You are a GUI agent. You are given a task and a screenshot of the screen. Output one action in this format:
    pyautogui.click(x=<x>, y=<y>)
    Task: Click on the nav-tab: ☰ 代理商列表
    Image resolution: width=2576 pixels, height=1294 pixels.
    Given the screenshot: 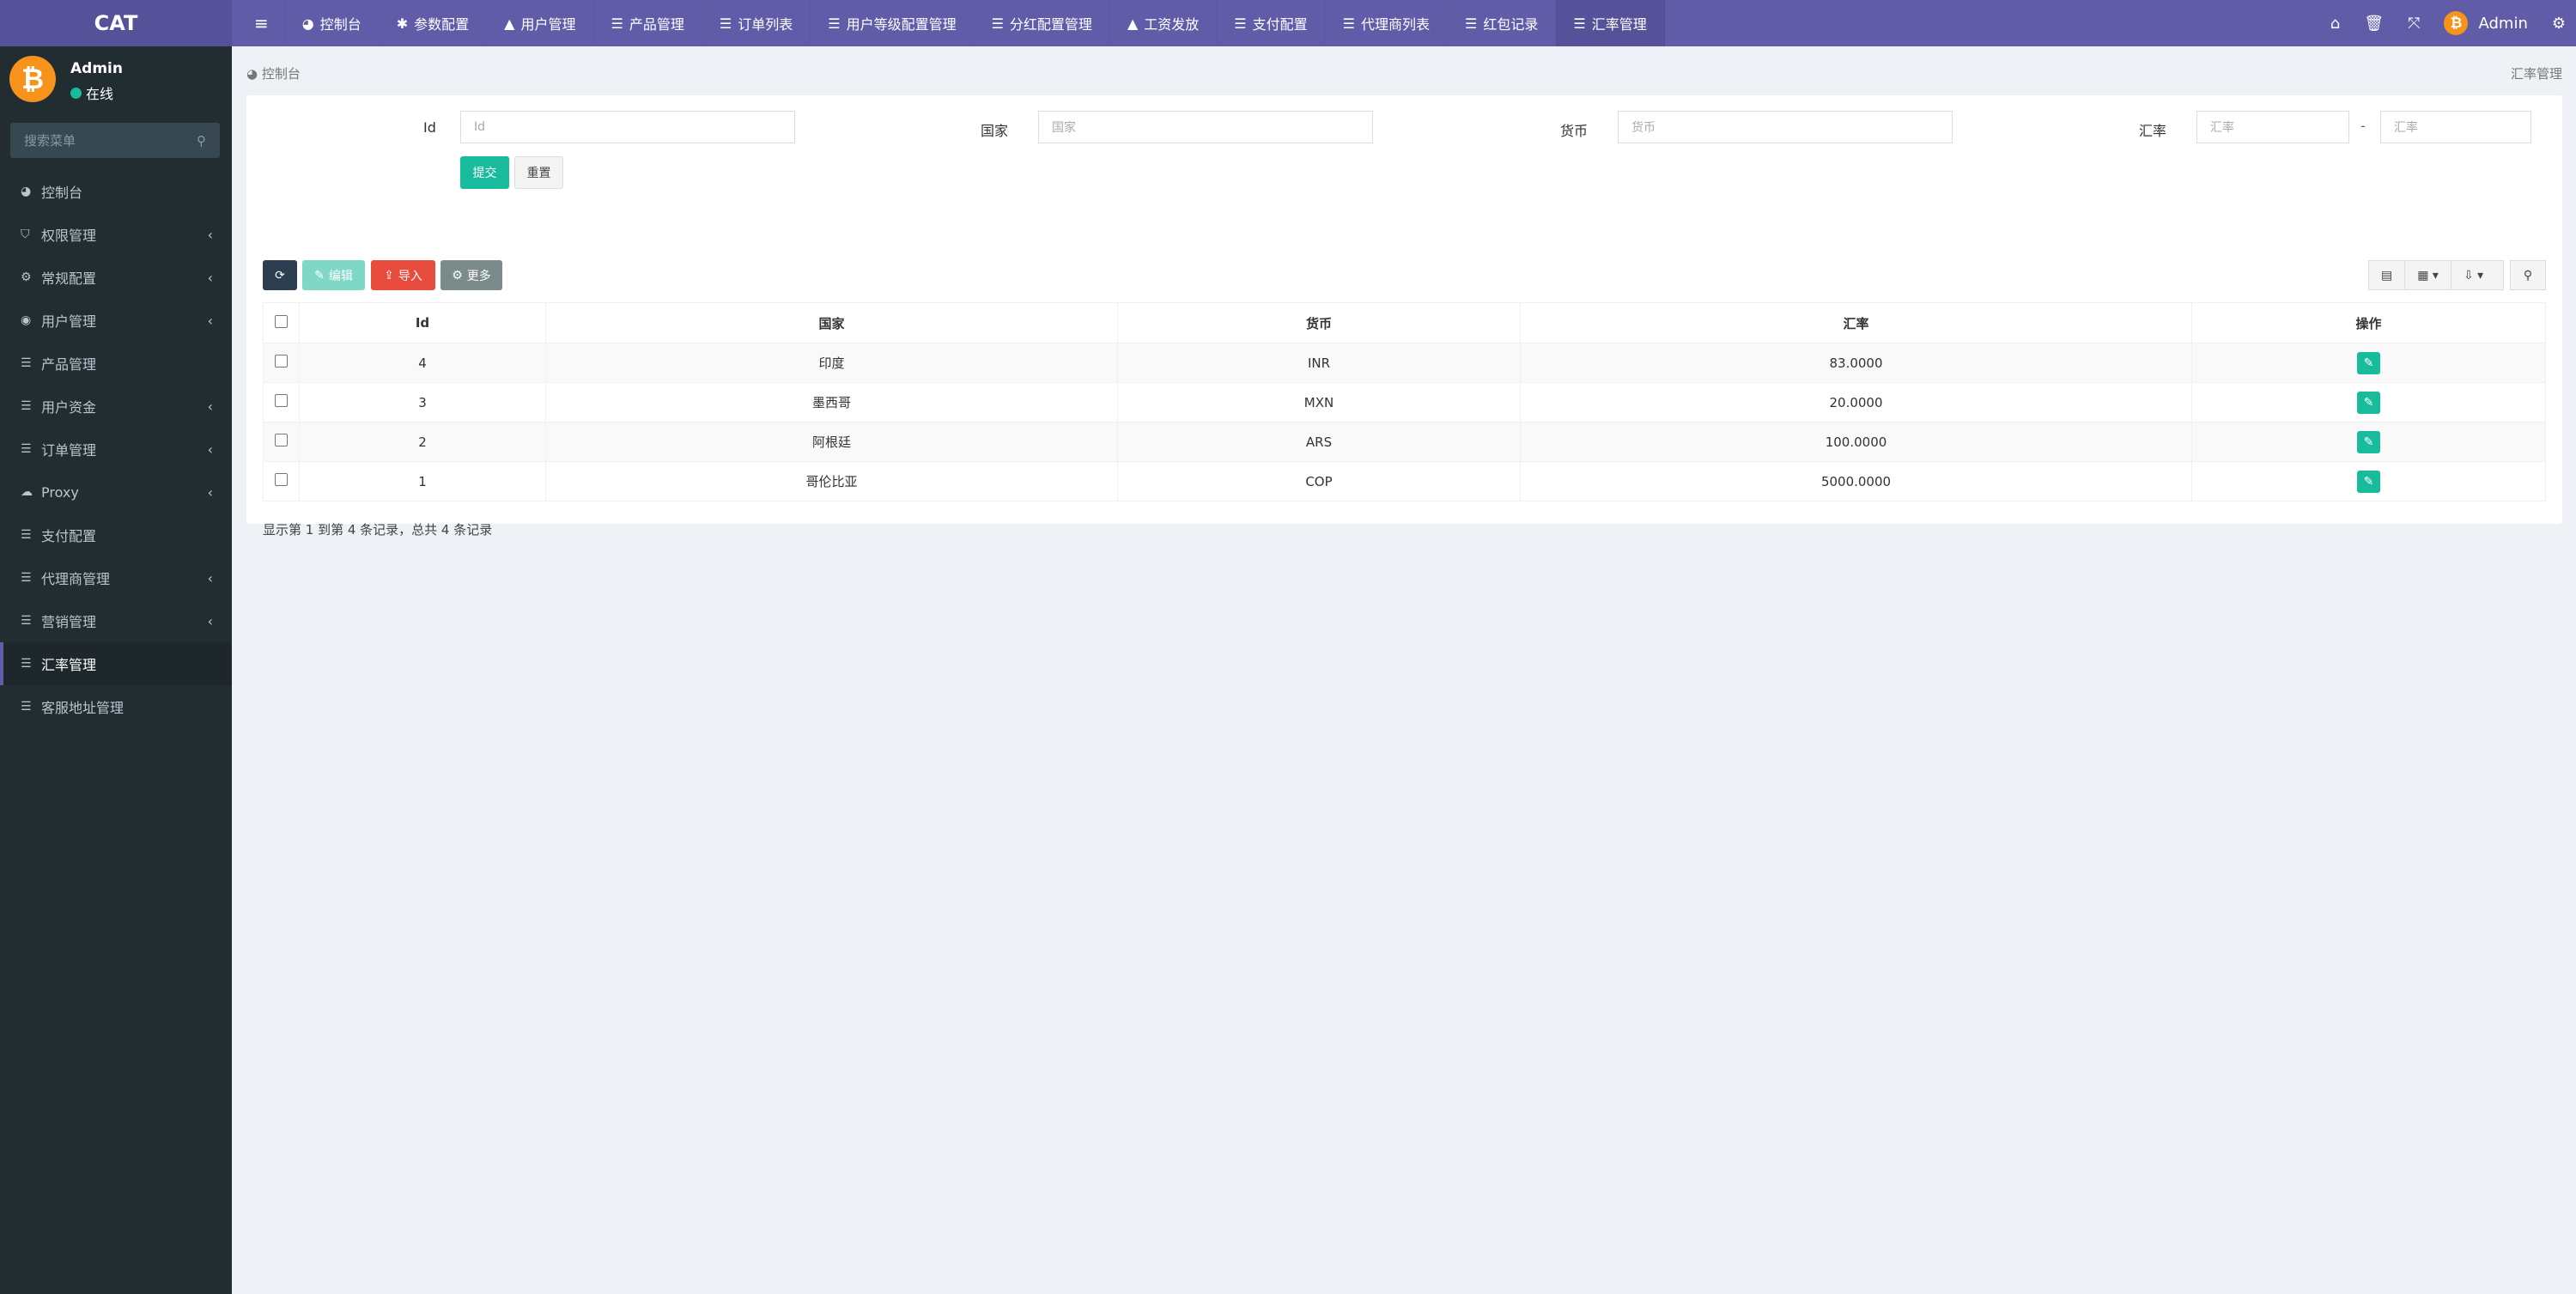 What is the action you would take?
    pyautogui.click(x=1387, y=23)
    